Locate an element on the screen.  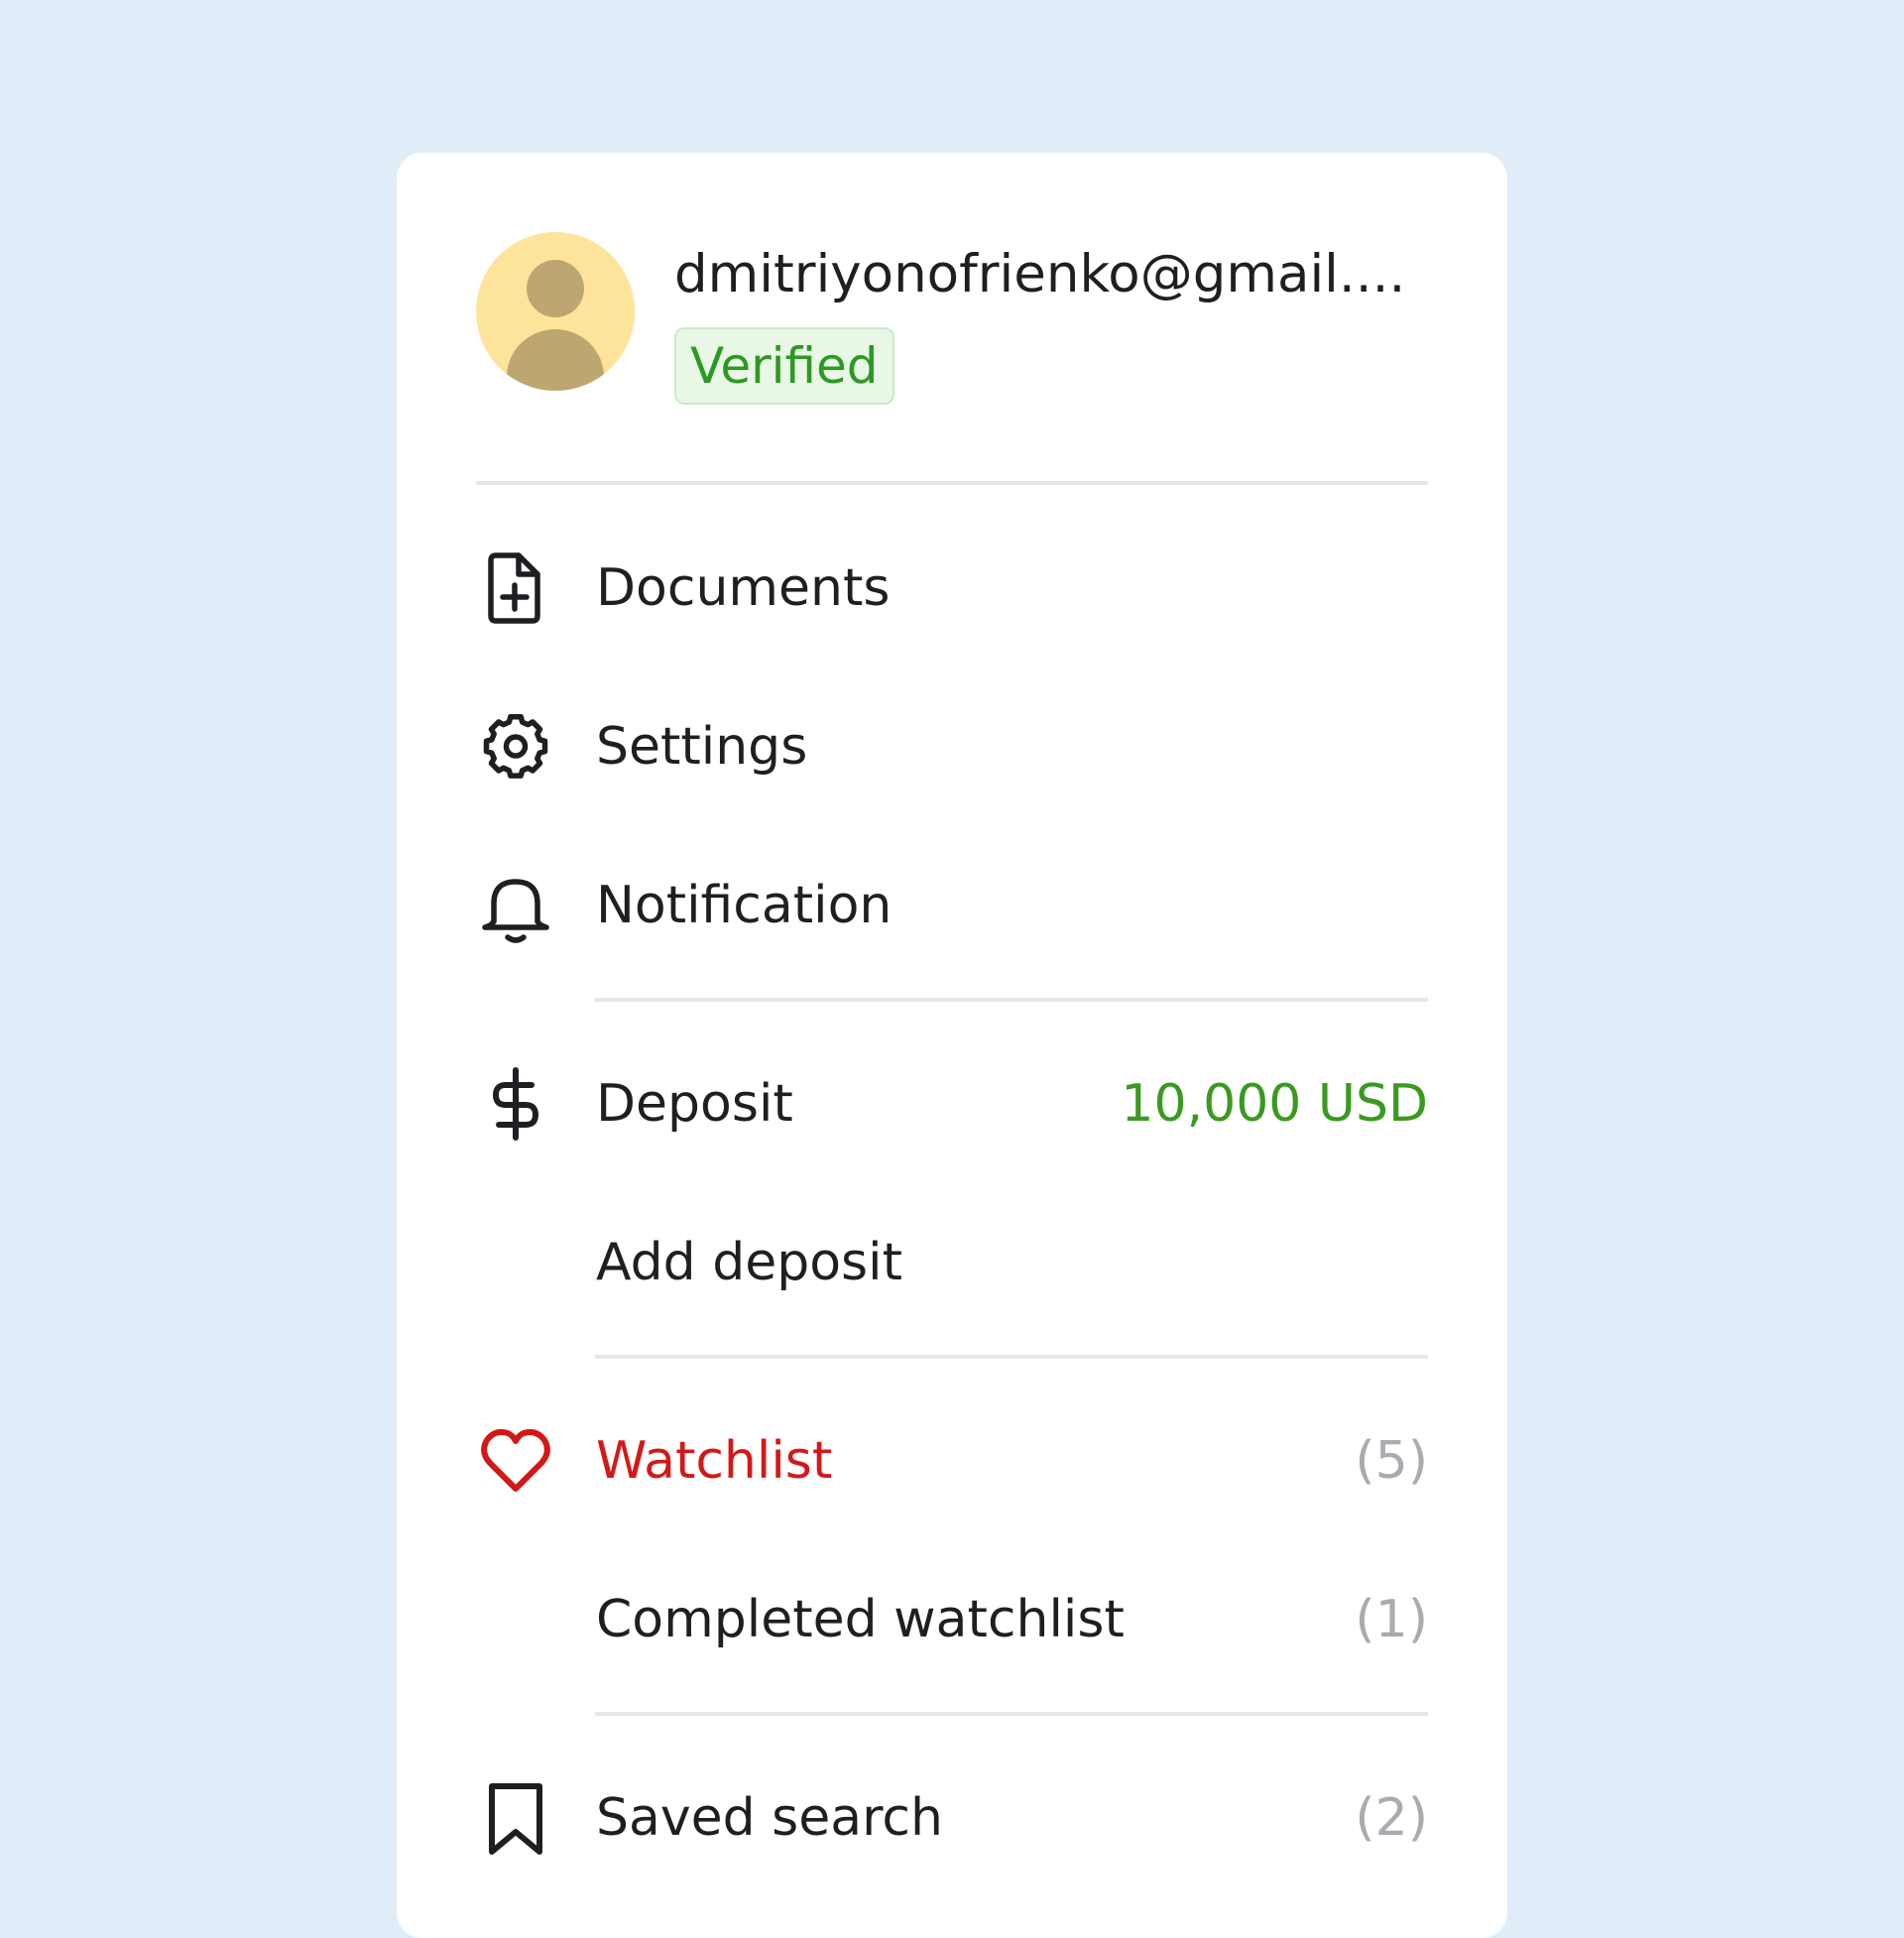
avatar is located at coordinates (555, 311).